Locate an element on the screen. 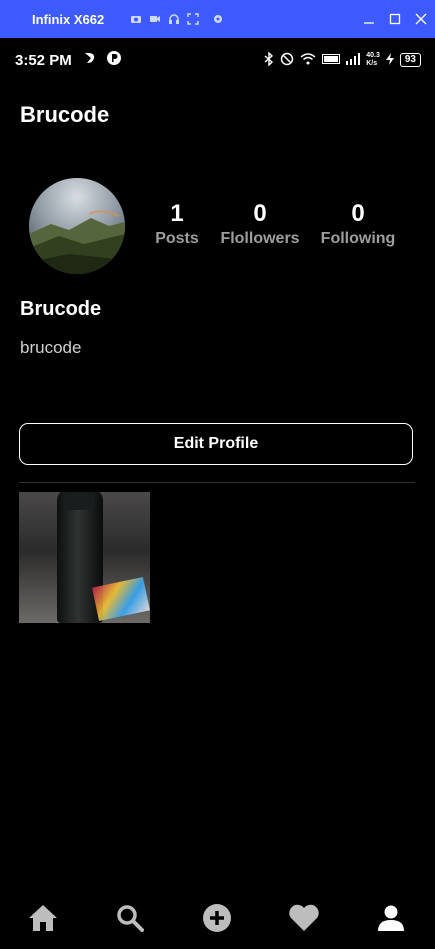  stat-followers-value: 0 is located at coordinates (260, 213).